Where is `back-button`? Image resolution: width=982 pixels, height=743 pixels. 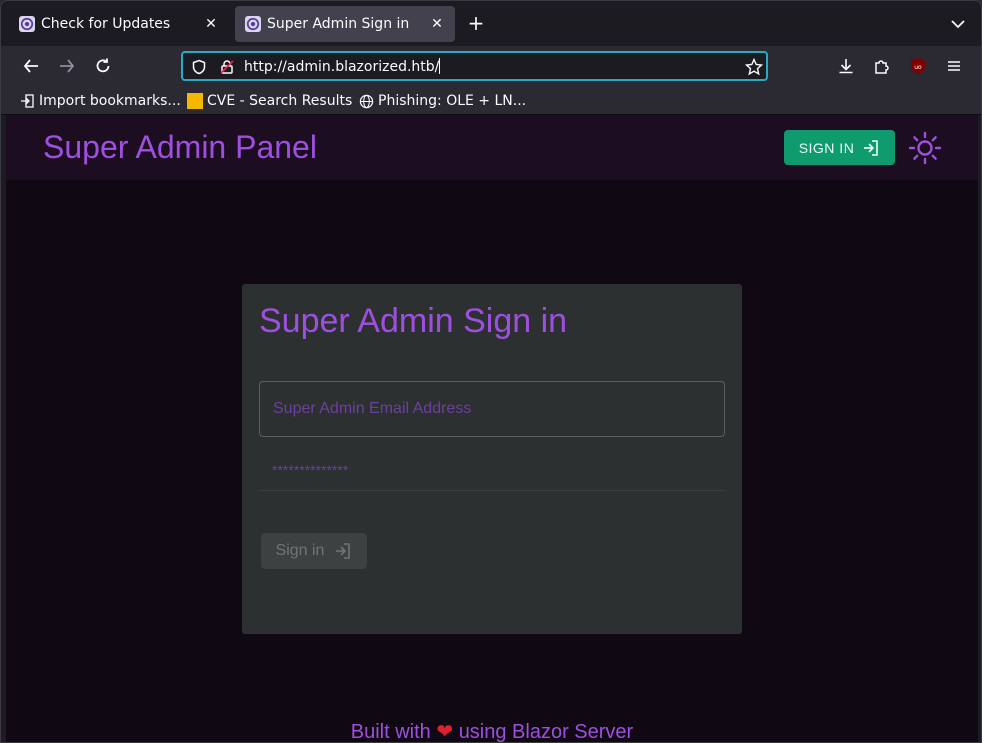
back-button is located at coordinates (31, 66).